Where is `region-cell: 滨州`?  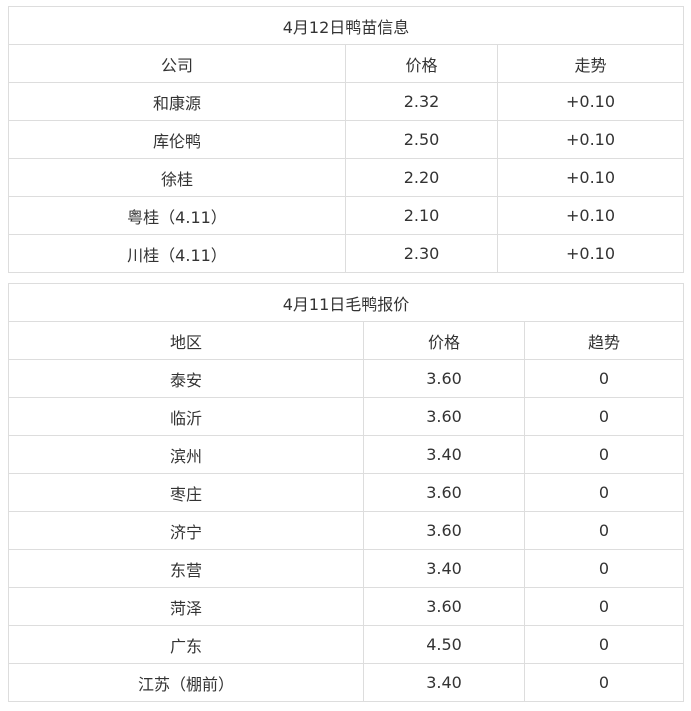
region-cell: 滨州 is located at coordinates (186, 454).